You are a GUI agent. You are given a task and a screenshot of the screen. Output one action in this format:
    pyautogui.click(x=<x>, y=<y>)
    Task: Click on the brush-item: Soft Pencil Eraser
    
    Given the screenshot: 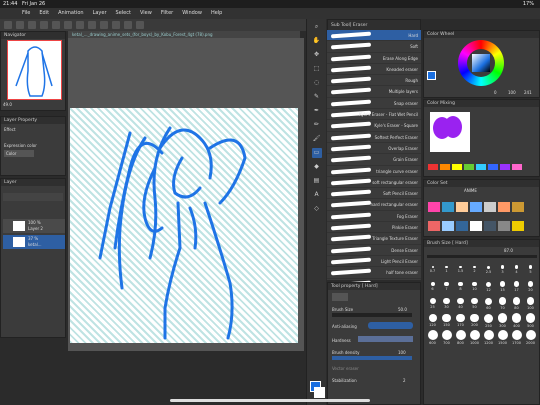 What is the action you would take?
    pyautogui.click(x=374, y=194)
    